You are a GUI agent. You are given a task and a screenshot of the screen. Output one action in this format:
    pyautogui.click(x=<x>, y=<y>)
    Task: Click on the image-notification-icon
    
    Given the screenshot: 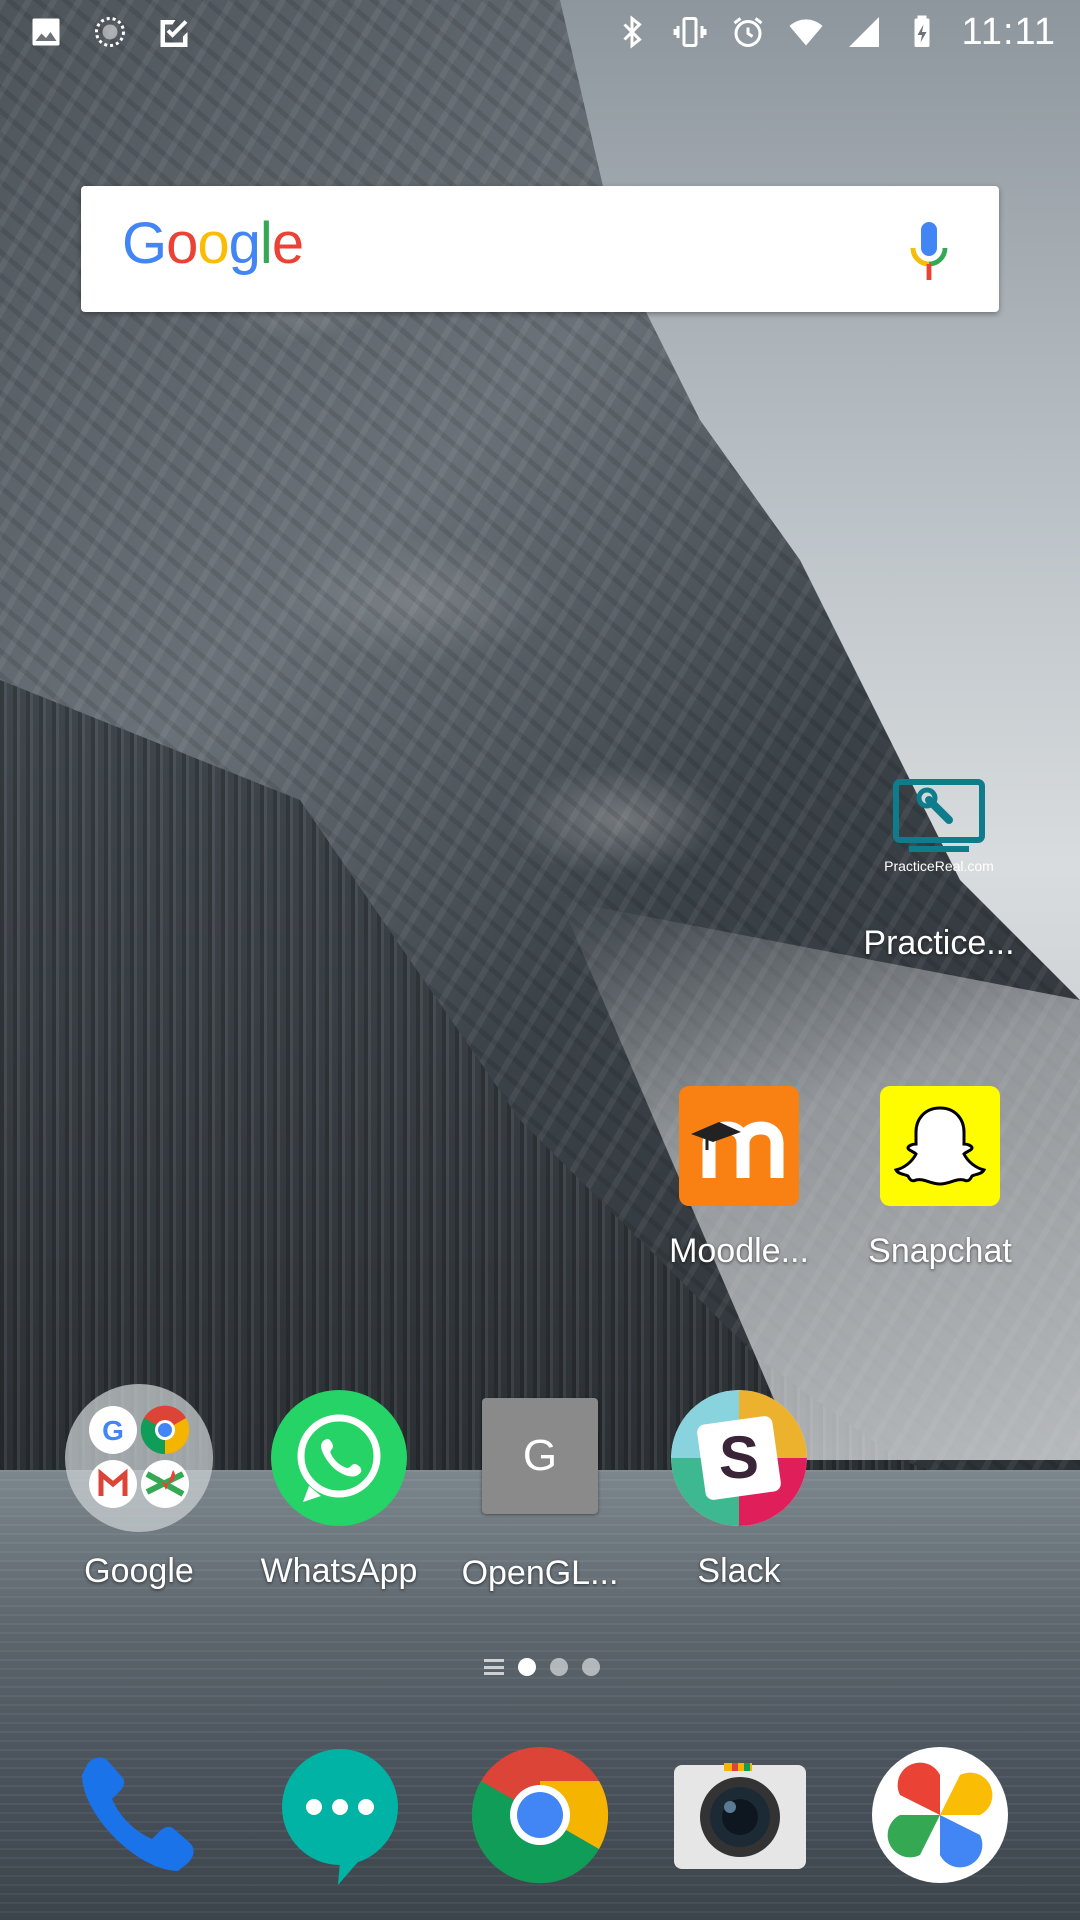 What is the action you would take?
    pyautogui.click(x=46, y=32)
    